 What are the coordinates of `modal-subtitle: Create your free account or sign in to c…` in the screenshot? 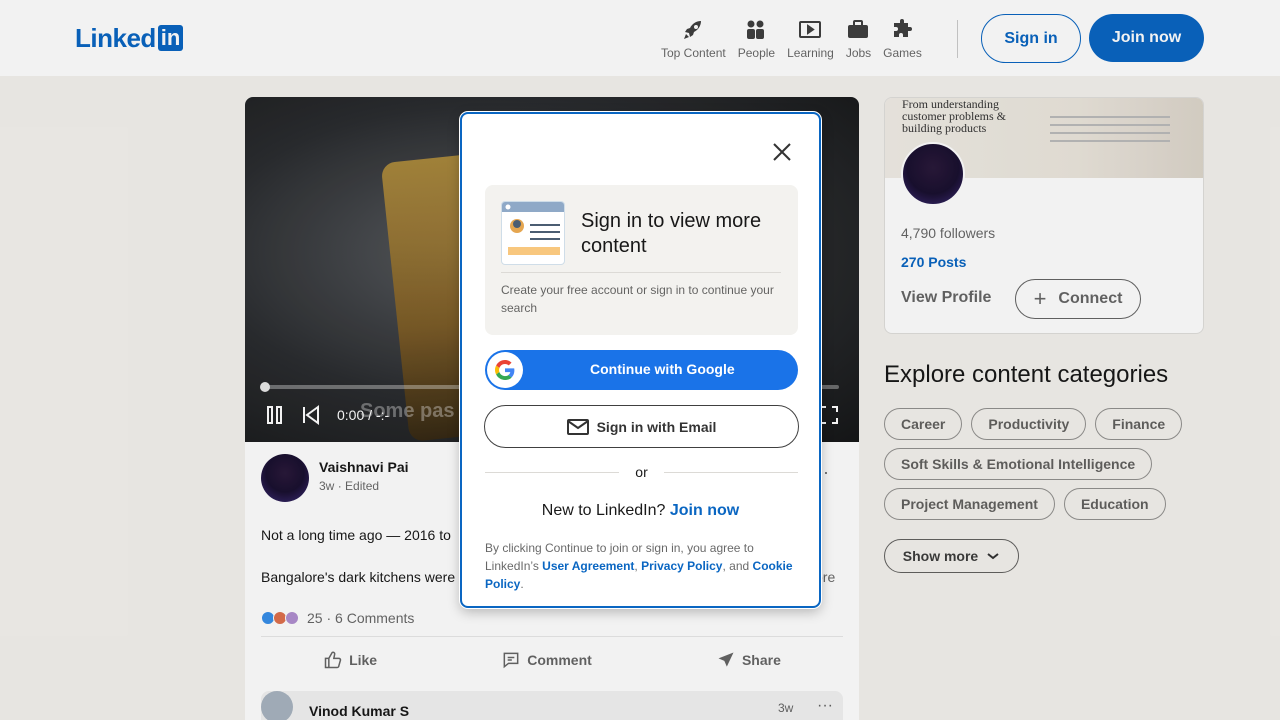 It's located at (637, 299).